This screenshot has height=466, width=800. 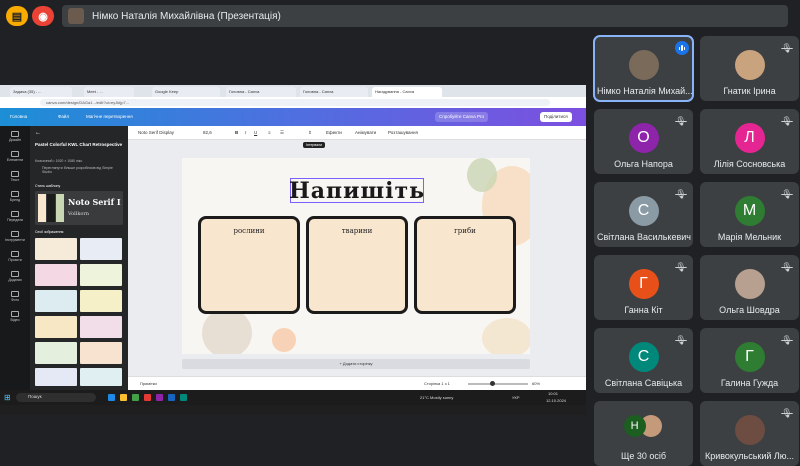 I want to click on rail-item-video: Відео, so click(x=15, y=319).